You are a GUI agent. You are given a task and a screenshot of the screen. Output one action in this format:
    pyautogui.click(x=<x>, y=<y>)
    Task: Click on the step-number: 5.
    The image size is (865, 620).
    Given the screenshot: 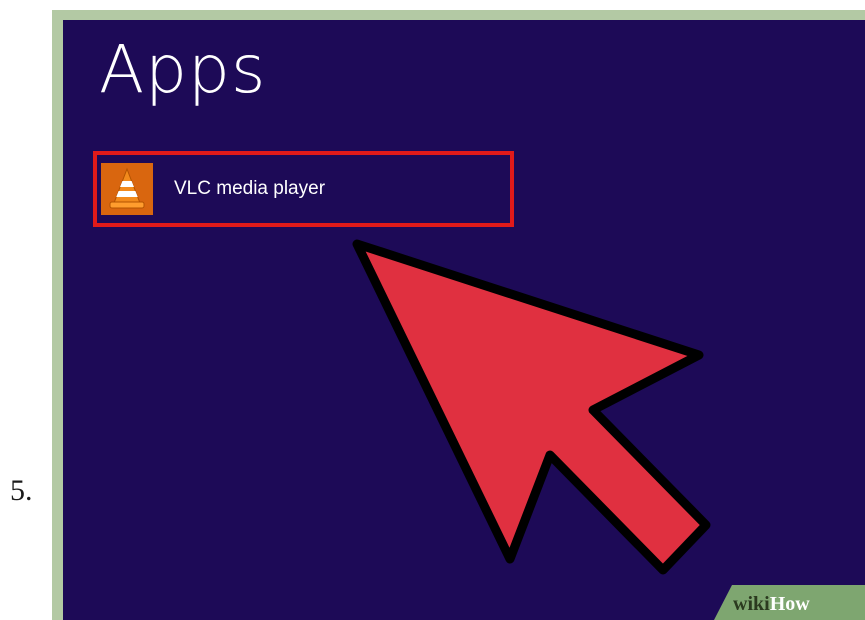 What is the action you would take?
    pyautogui.click(x=21, y=490)
    